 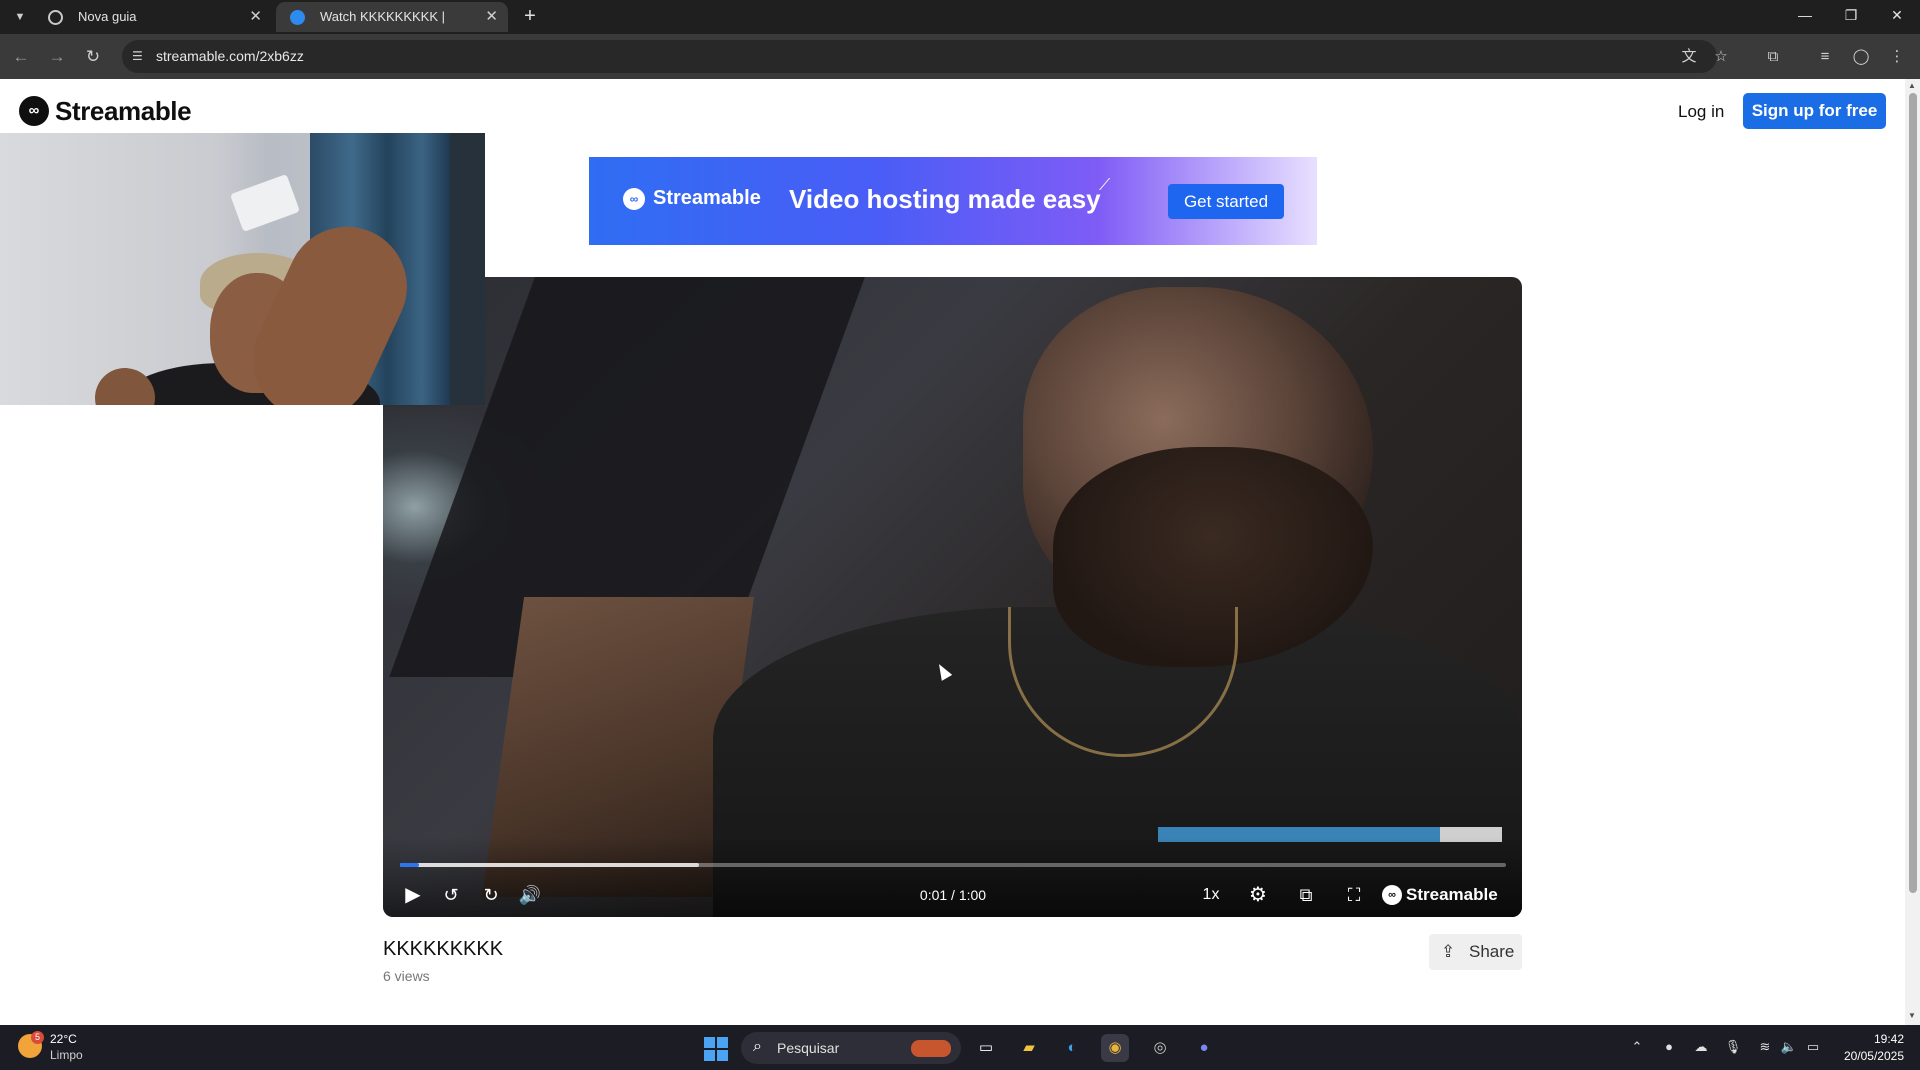 What do you see at coordinates (1492, 951) in the screenshot?
I see `share-label: Share` at bounding box center [1492, 951].